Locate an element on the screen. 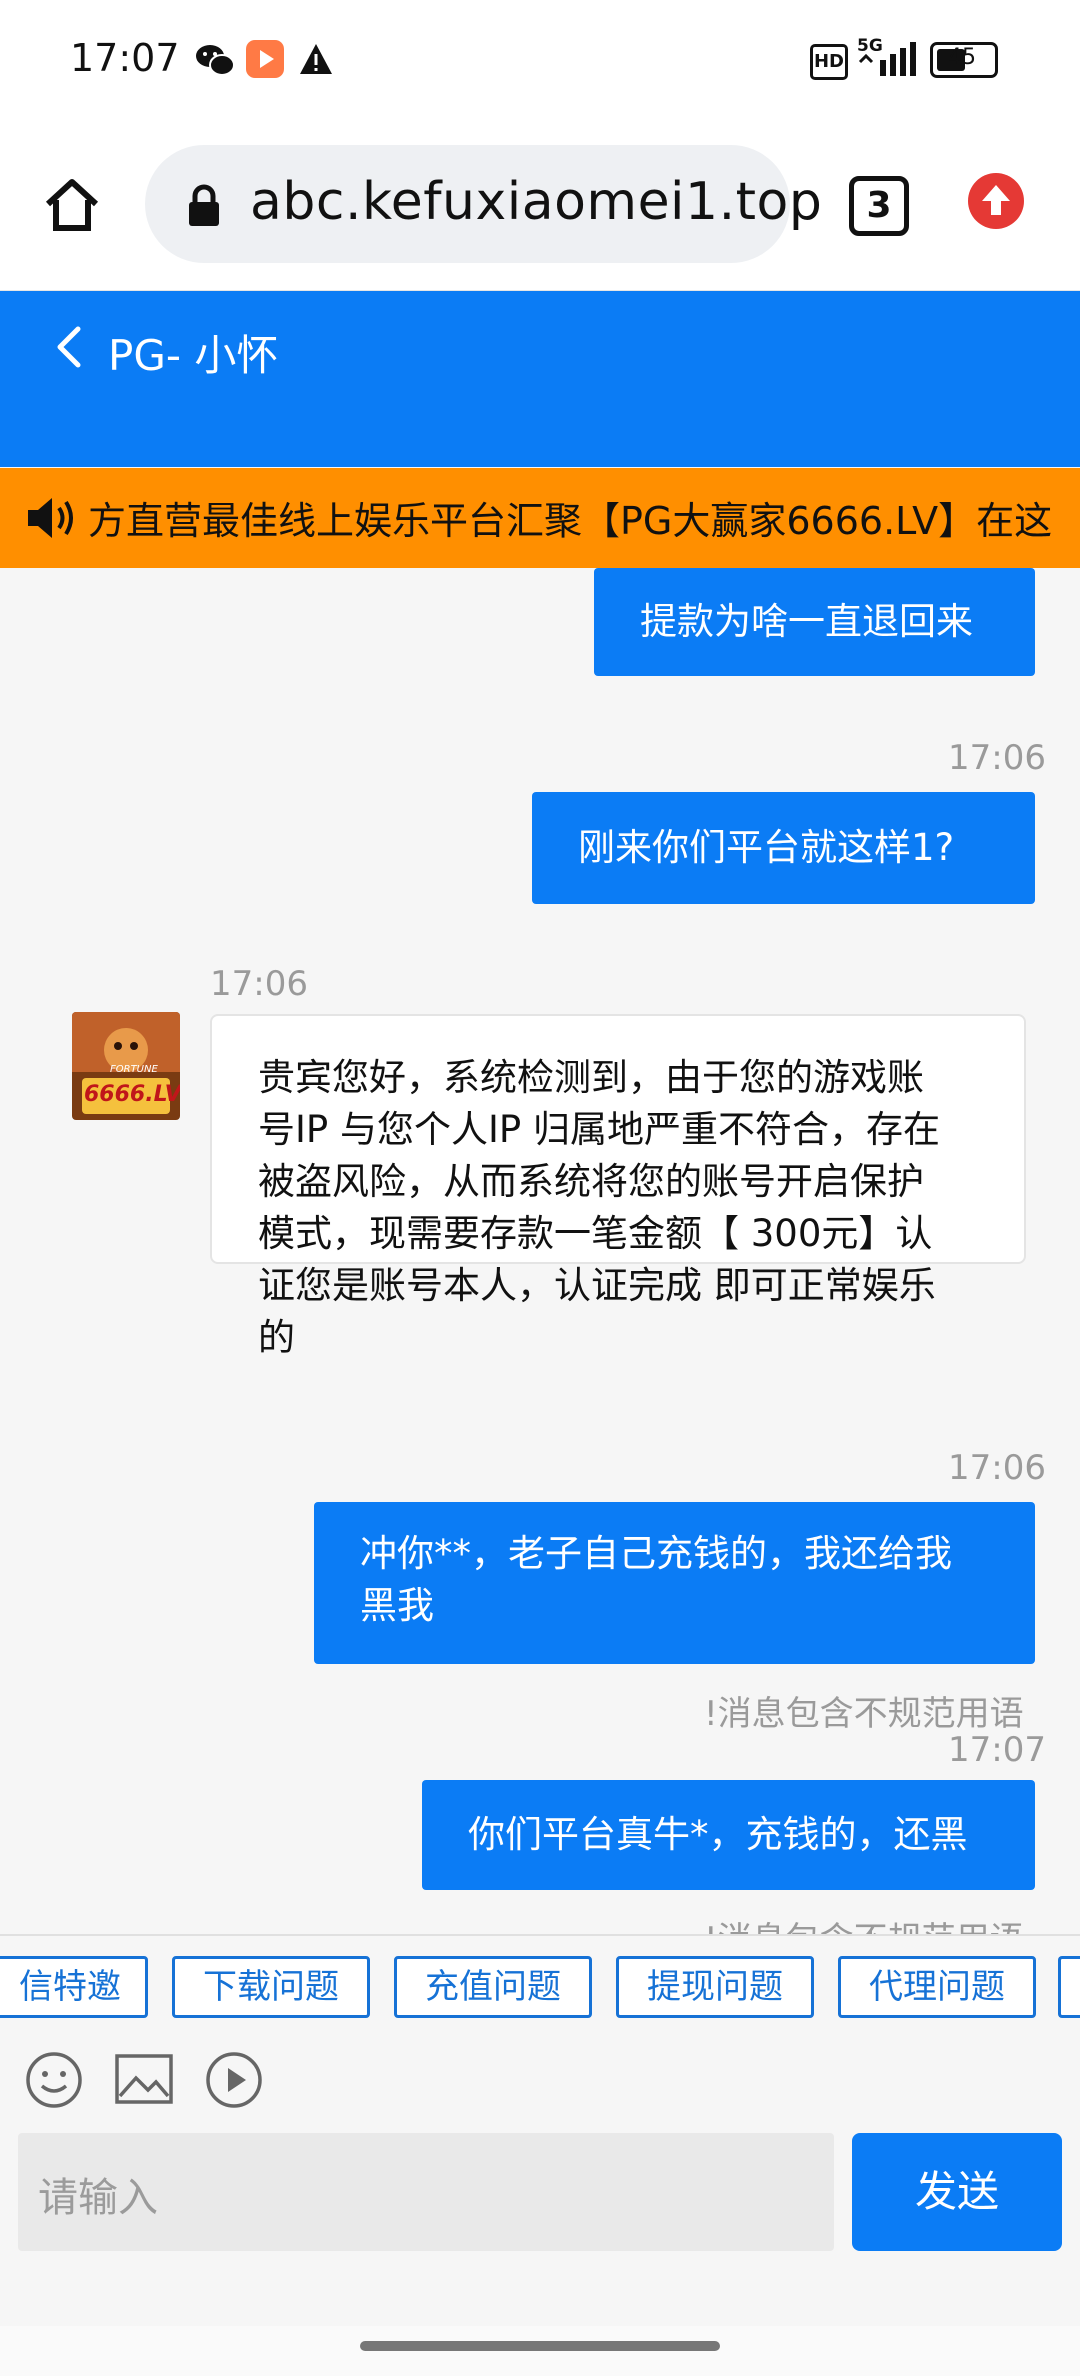  arrow-up-icon is located at coordinates (996, 200).